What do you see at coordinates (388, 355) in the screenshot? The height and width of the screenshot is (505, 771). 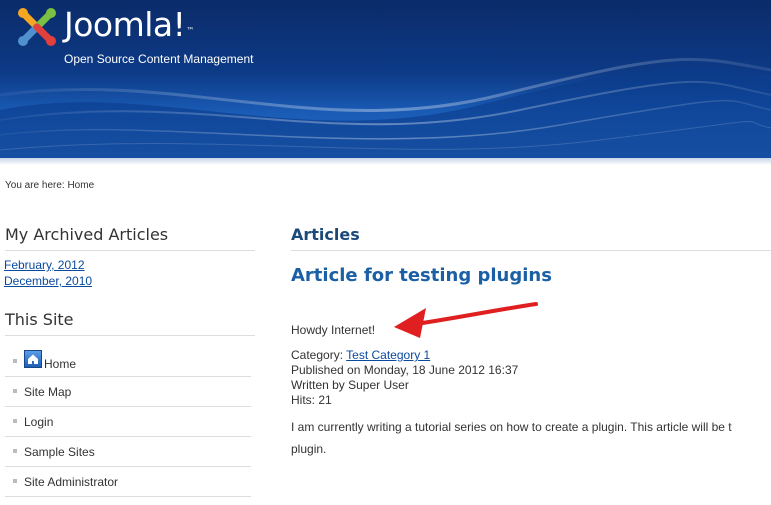 I see `category-link: Test Category 1` at bounding box center [388, 355].